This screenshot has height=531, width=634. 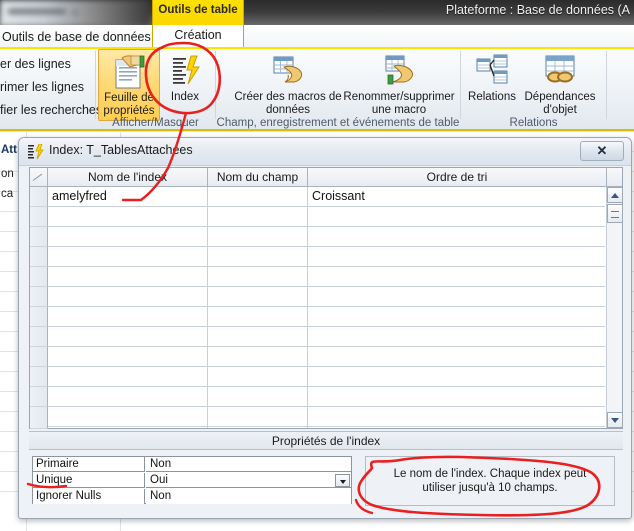 I want to click on property-name-unique: Unique, so click(x=89, y=480).